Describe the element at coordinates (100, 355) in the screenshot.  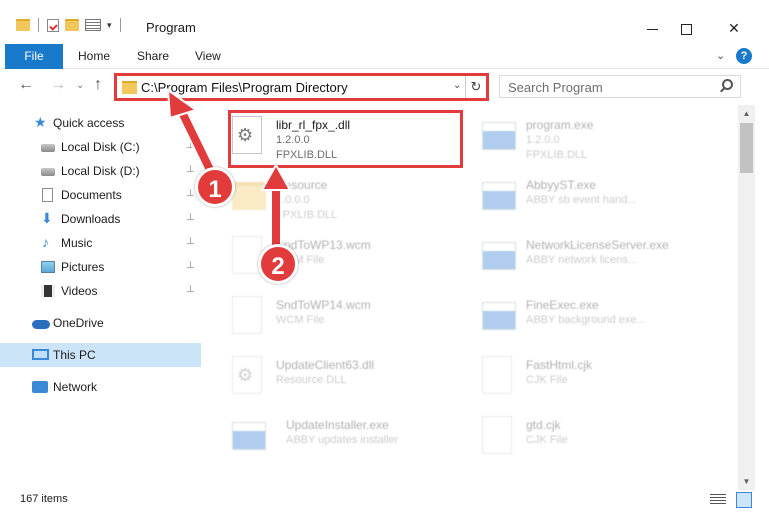
I see `sidebar-item-this-pc: This PC` at that location.